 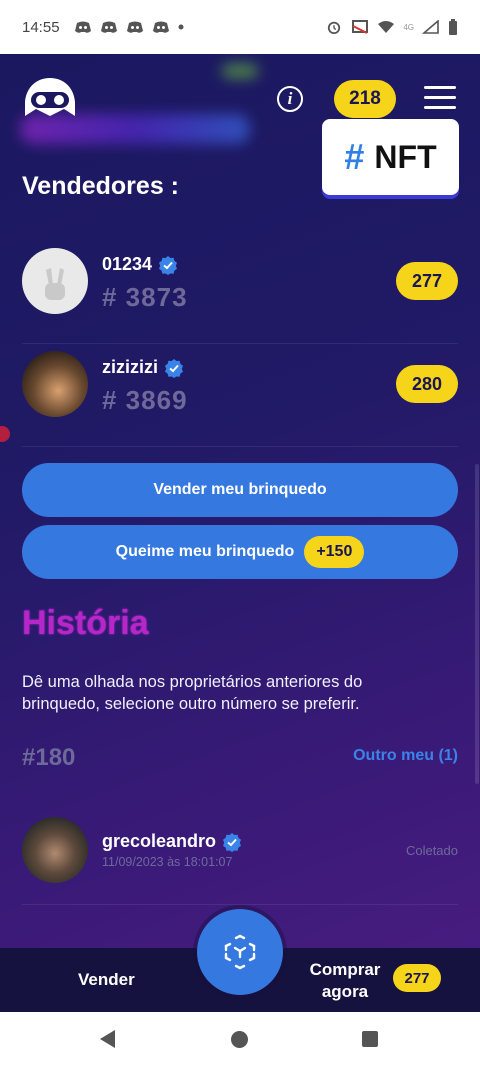 I want to click on wifi-icon, so click(x=386, y=27).